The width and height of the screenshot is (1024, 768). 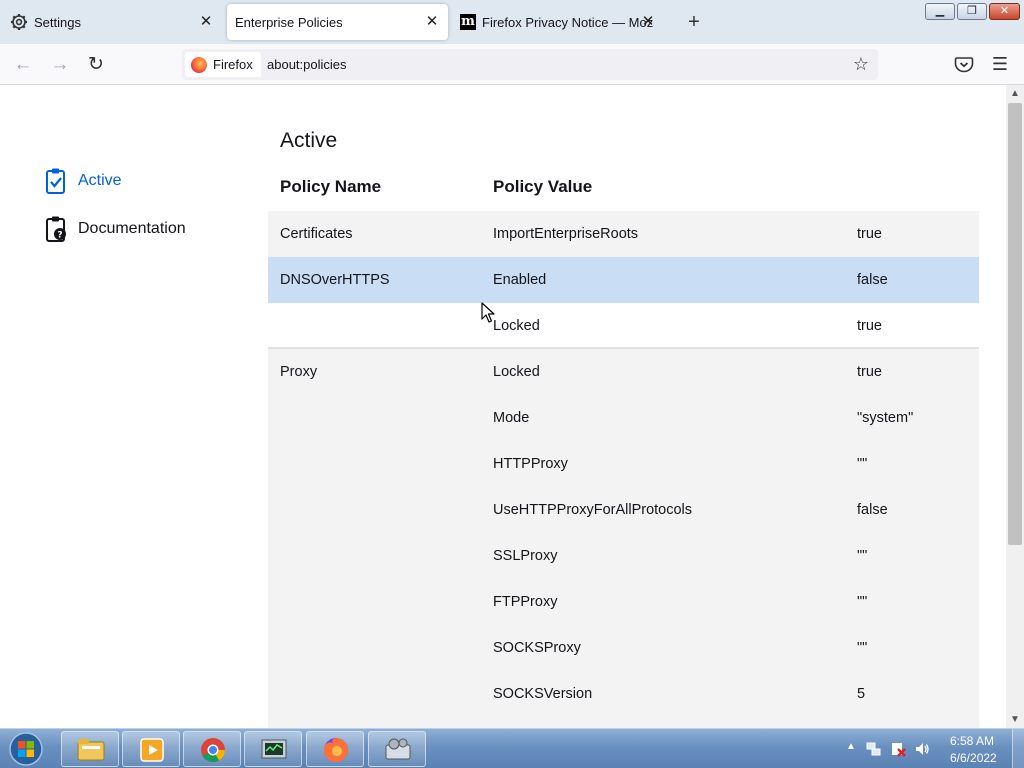 I want to click on media-player-icon, so click(x=152, y=750).